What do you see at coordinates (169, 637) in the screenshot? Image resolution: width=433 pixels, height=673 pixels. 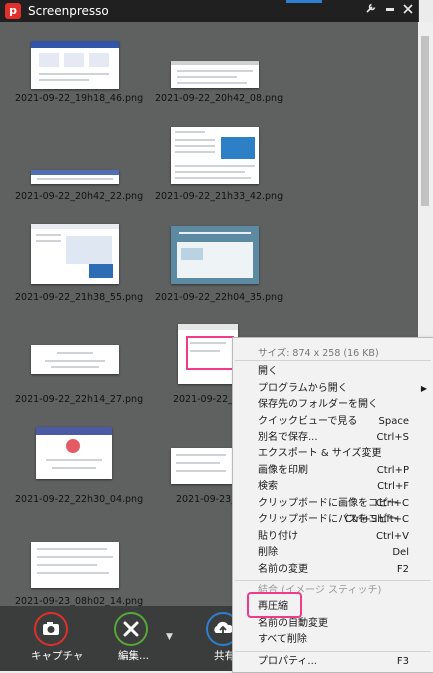 I see `triangle-down-icon: ▼` at bounding box center [169, 637].